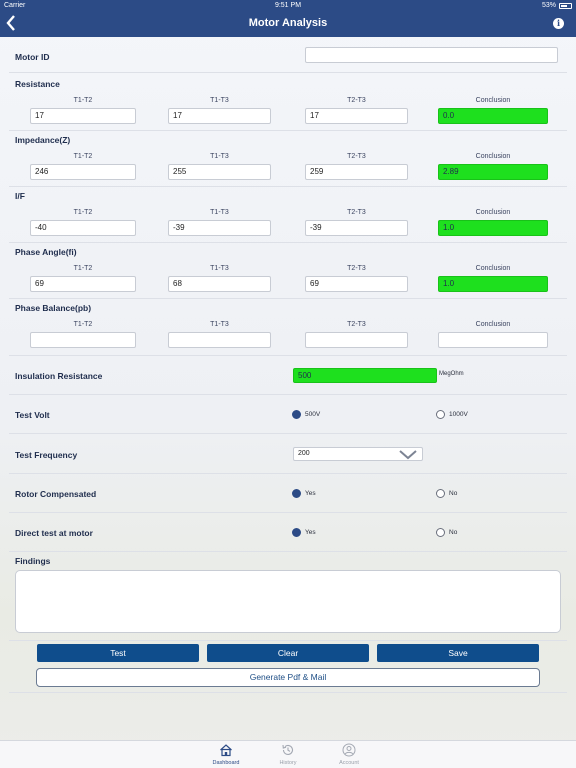 This screenshot has width=576, height=768. Describe the element at coordinates (458, 653) in the screenshot. I see `save-button: Save` at that location.